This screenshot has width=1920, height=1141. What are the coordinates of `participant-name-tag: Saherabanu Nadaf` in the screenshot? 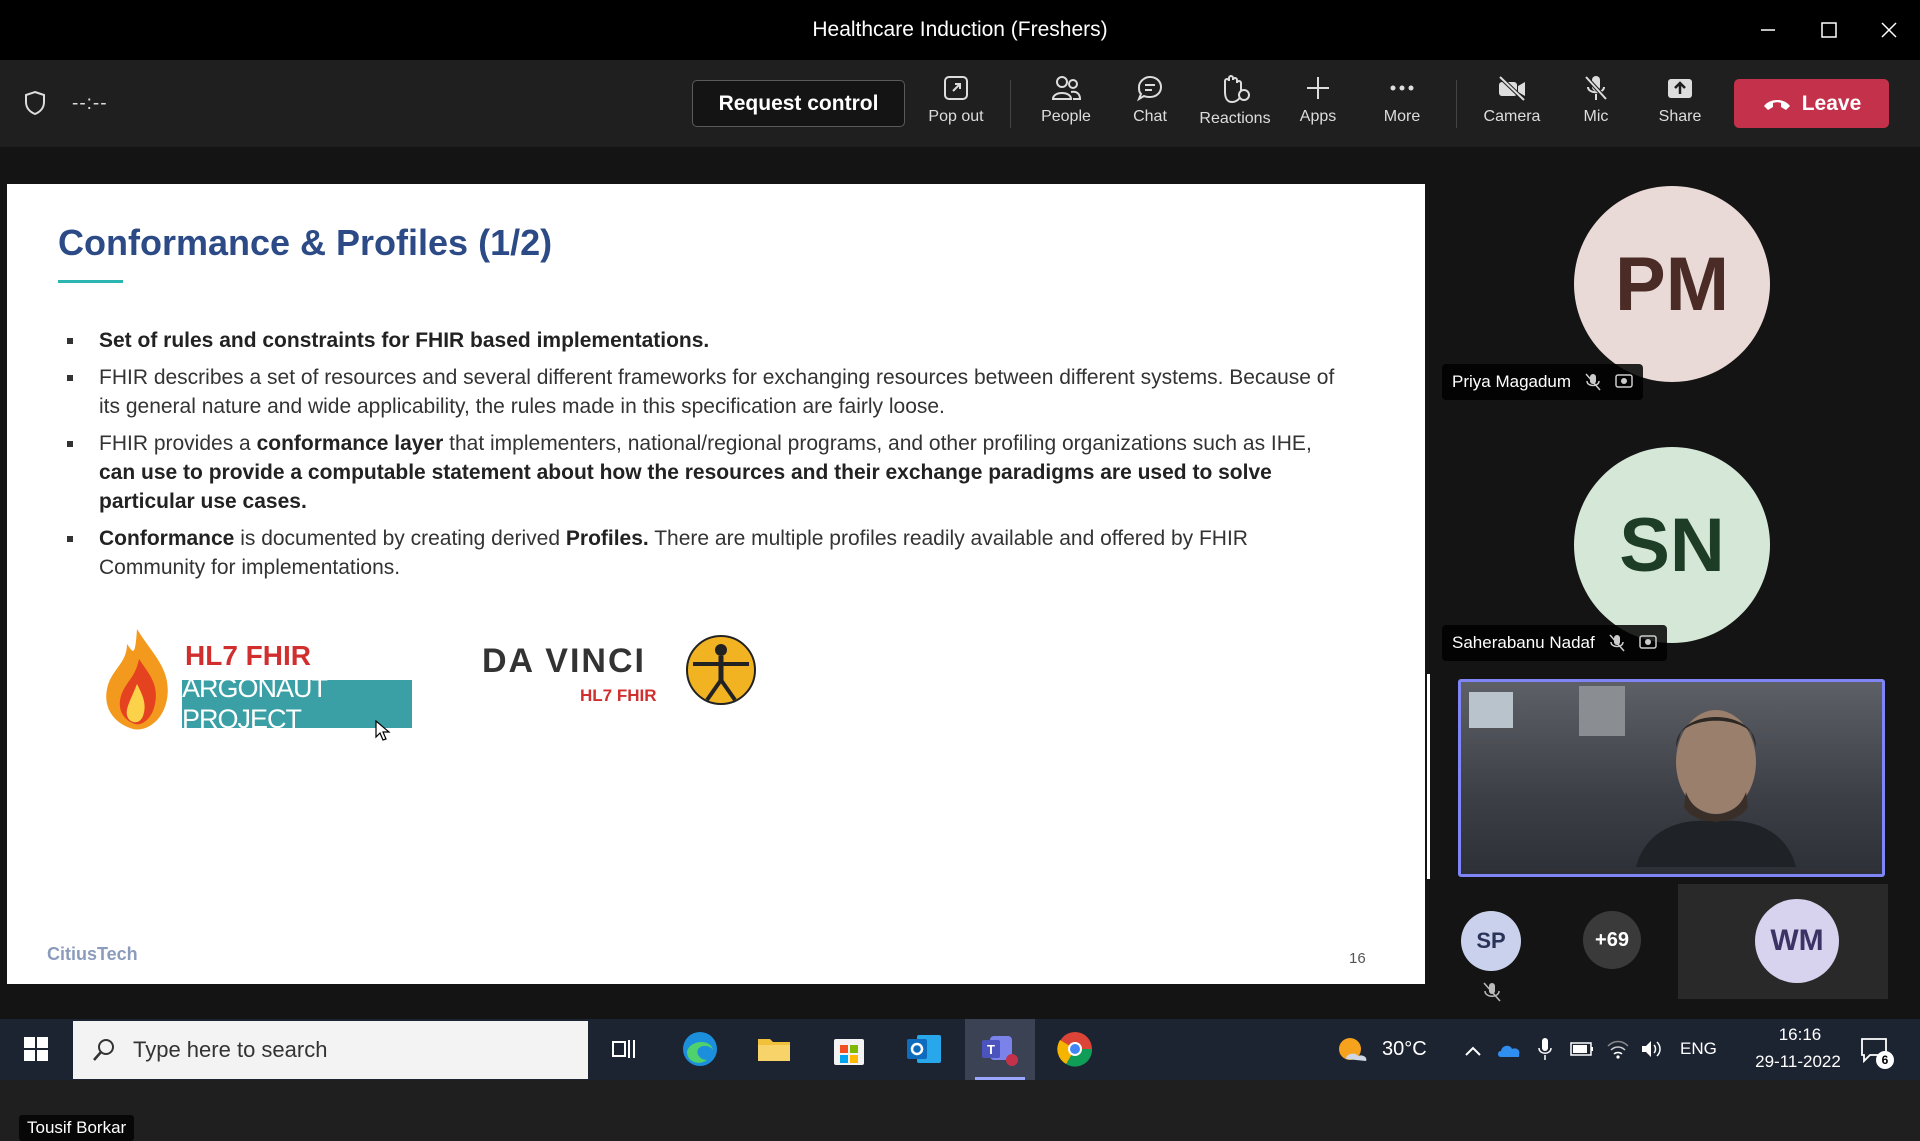 It's located at (1554, 643).